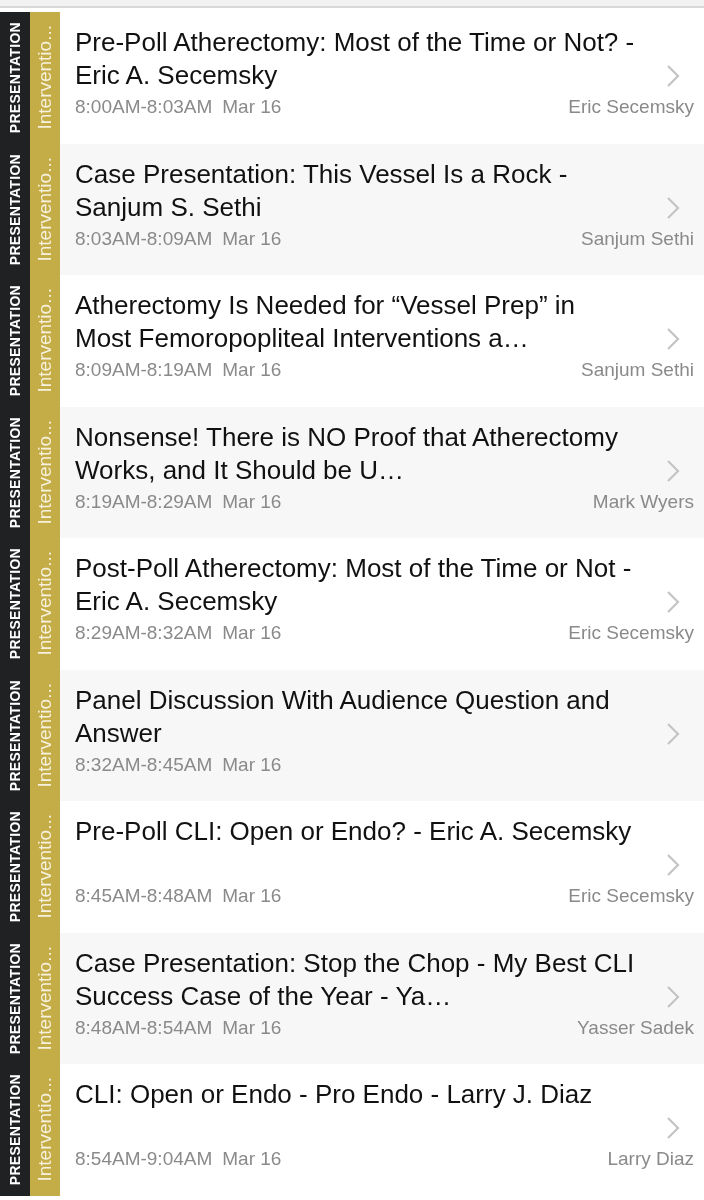 Image resolution: width=704 pixels, height=1200 pixels. Describe the element at coordinates (355, 59) in the screenshot. I see `session-title: Pre-Poll Atherectomy: Most of the Time or Not? - Eric A. Secemsky` at that location.